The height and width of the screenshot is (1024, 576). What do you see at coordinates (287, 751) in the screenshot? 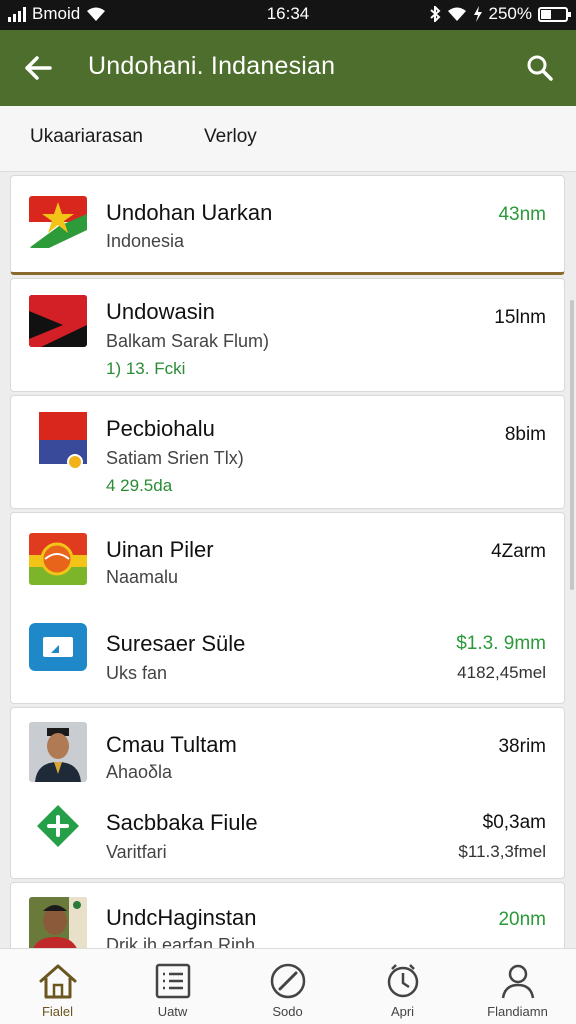
I see `list-item: Cmau Tultam Ahaoδla 38rim` at bounding box center [287, 751].